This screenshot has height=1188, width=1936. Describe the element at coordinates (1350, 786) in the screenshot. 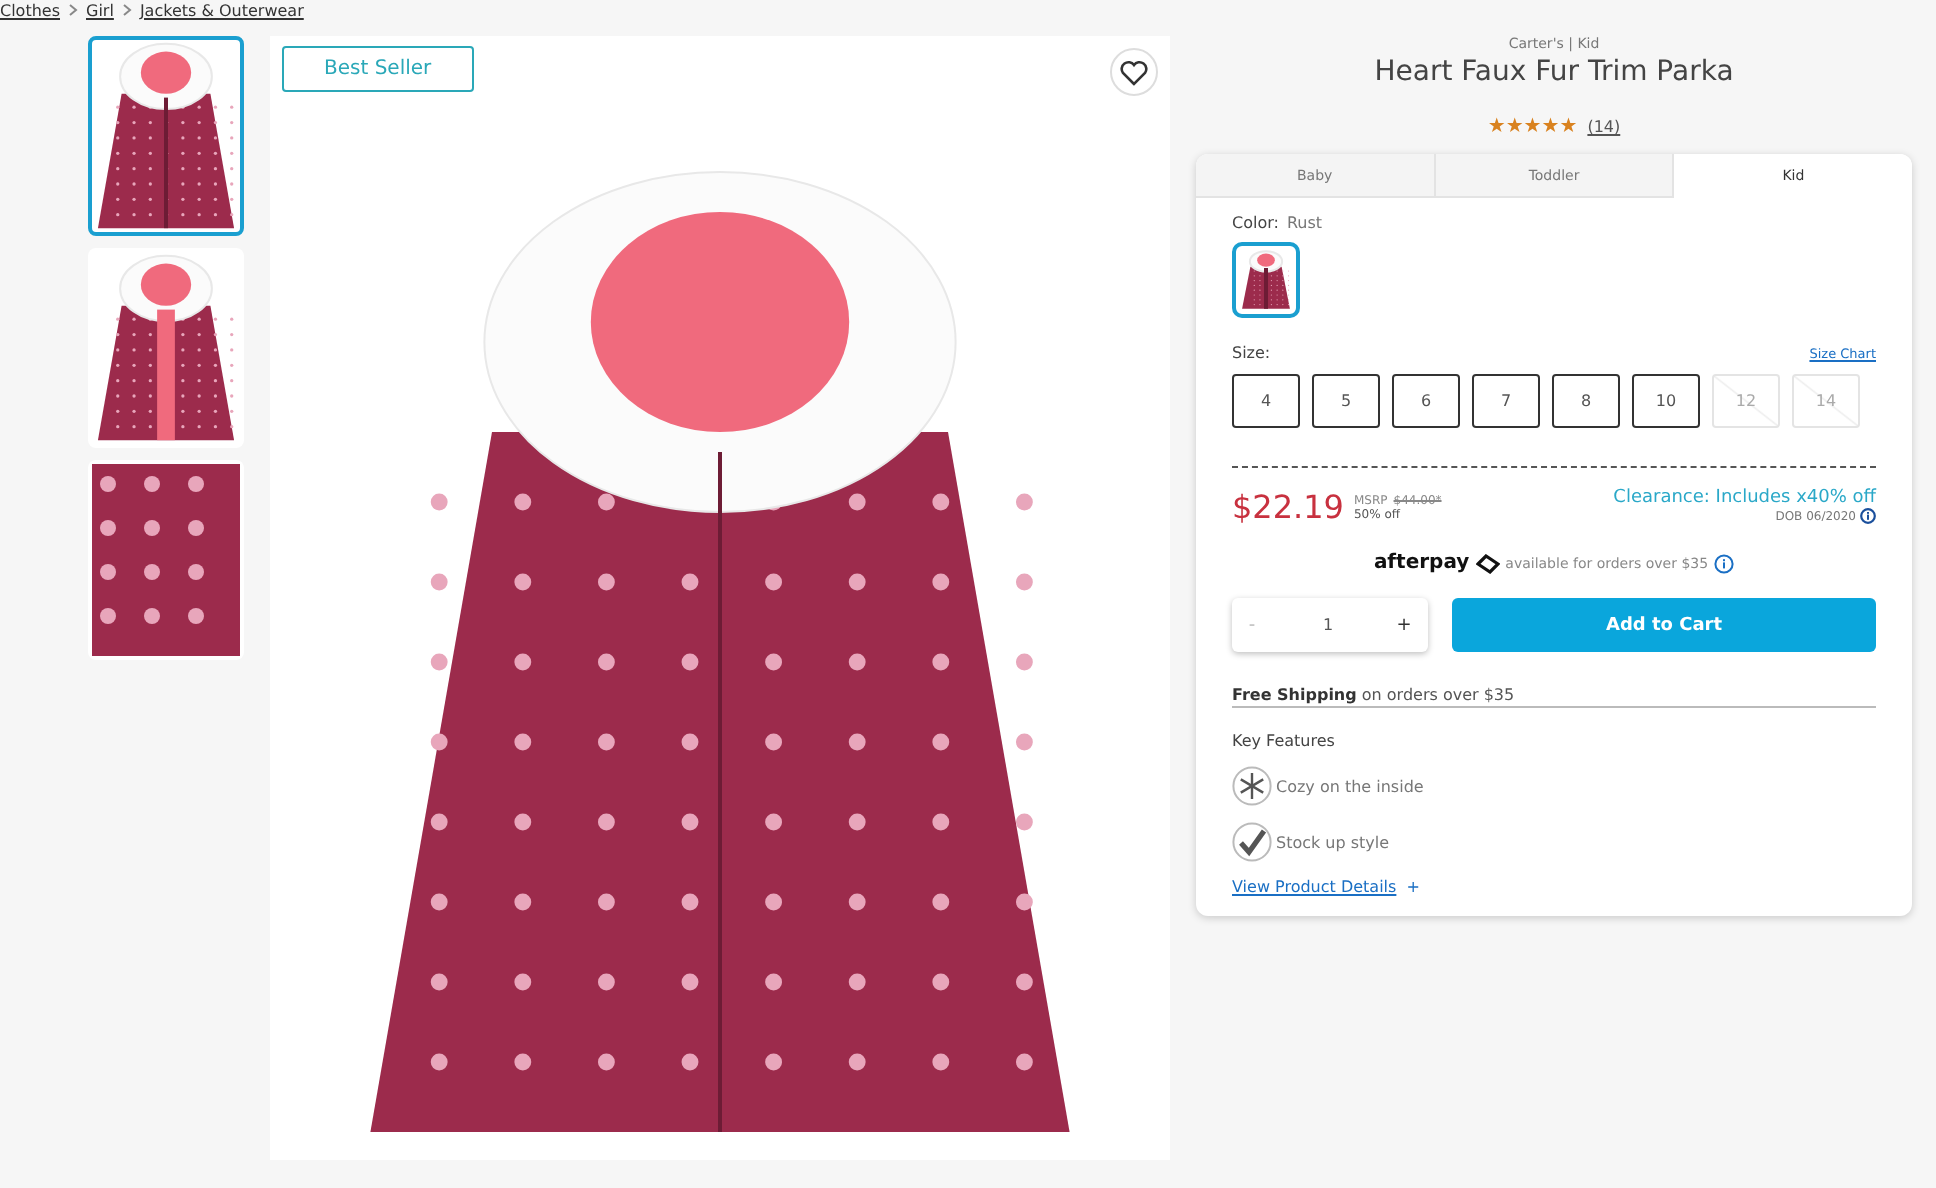

I see `feature-label: Cozy on the inside` at that location.